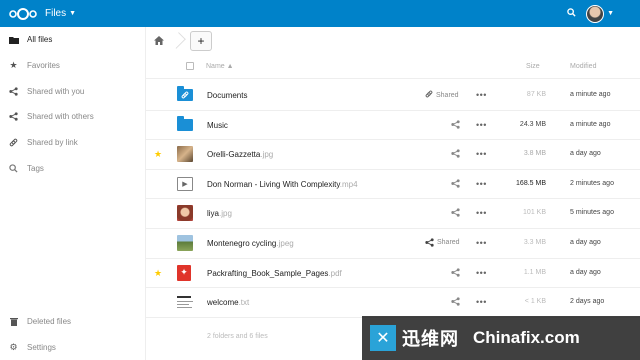 Image resolution: width=640 pixels, height=360 pixels. I want to click on user-menu: ▼, so click(600, 13).